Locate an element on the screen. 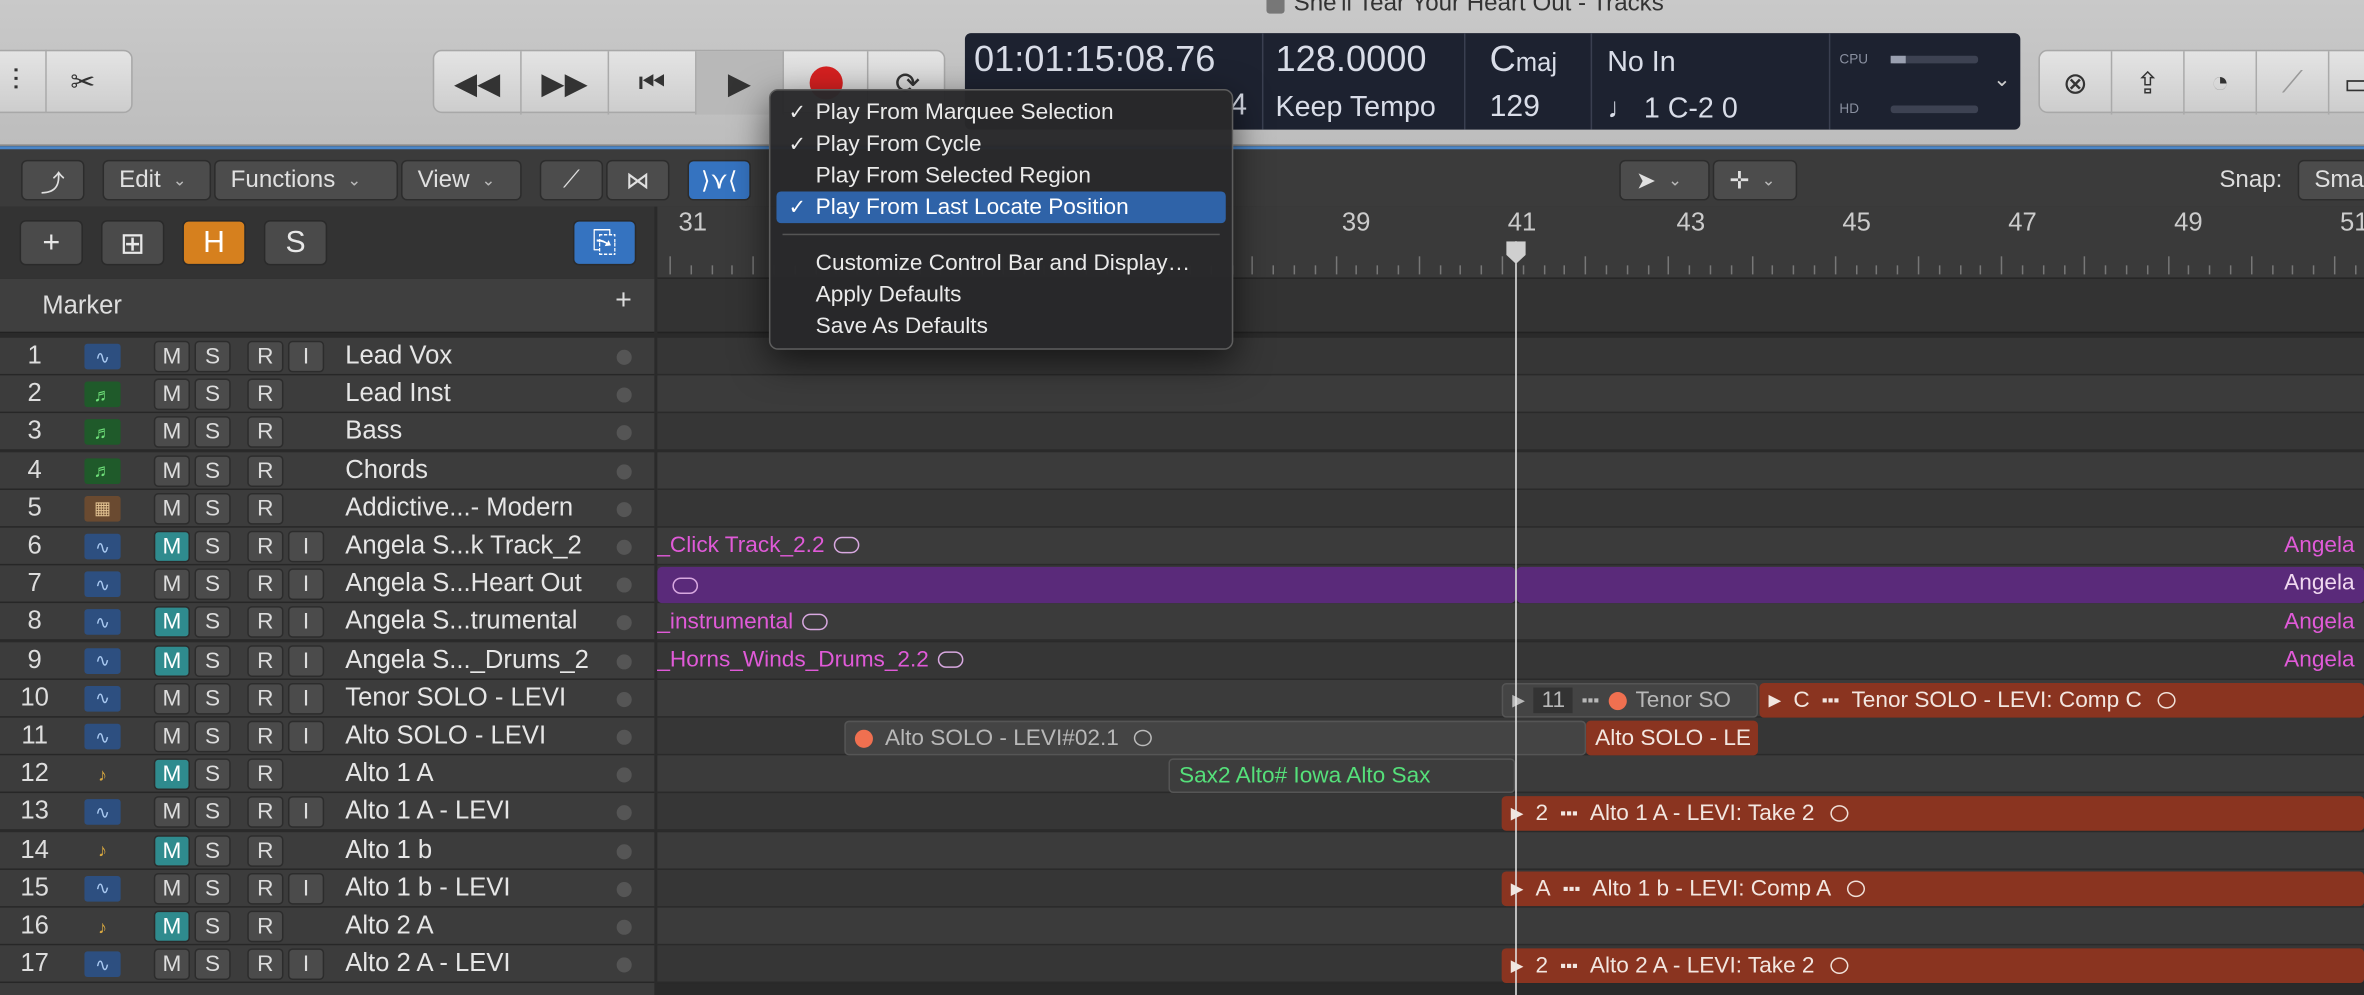  duplicate-track-icon: ⊞ is located at coordinates (133, 243).